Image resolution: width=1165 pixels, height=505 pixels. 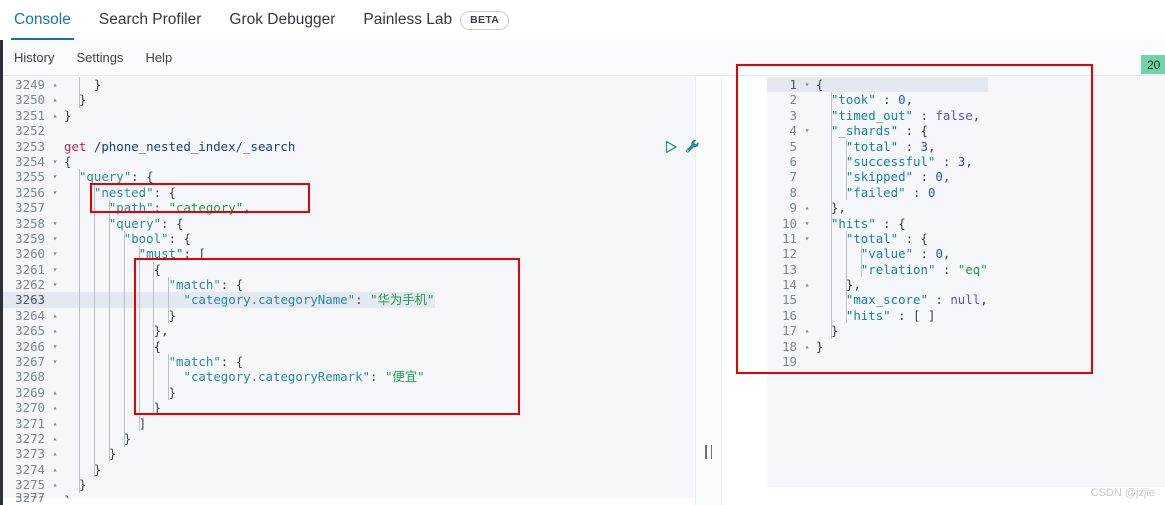 I want to click on splitter-grip-icon, so click(x=708, y=452).